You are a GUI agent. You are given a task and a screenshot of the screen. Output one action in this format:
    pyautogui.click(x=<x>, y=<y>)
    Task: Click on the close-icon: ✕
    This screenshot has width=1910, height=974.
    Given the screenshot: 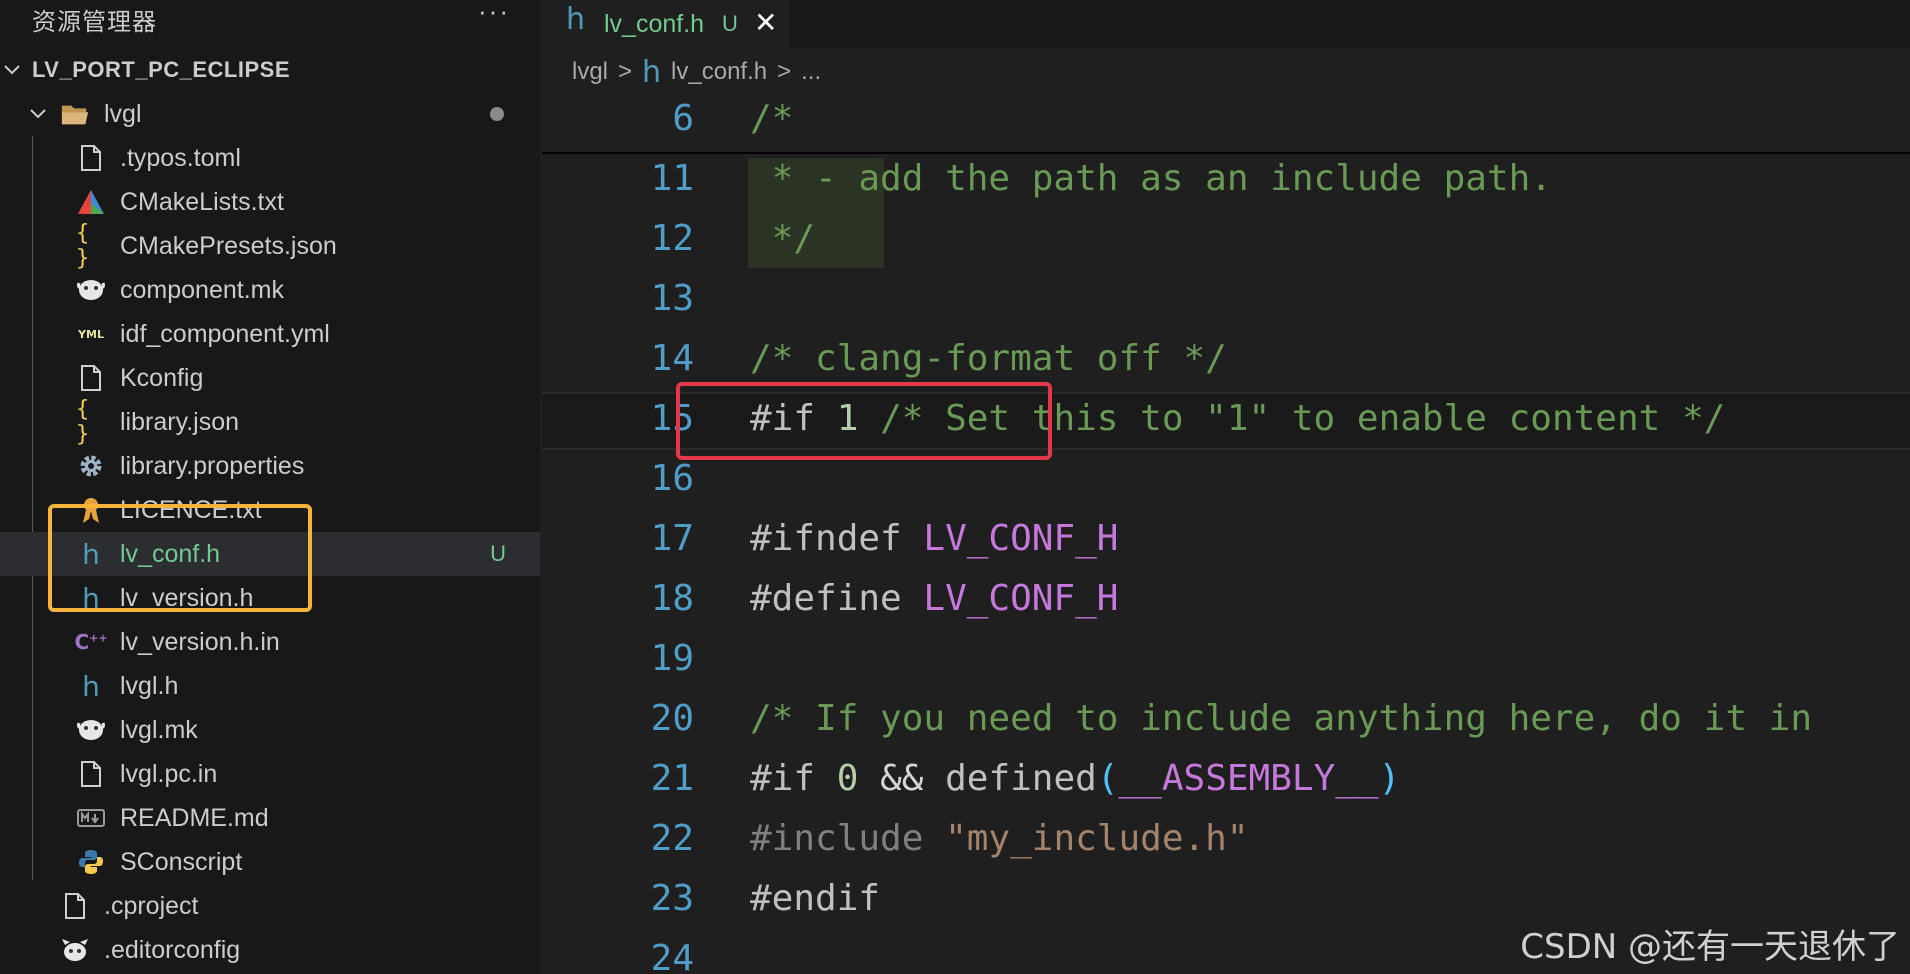 What is the action you would take?
    pyautogui.click(x=765, y=22)
    